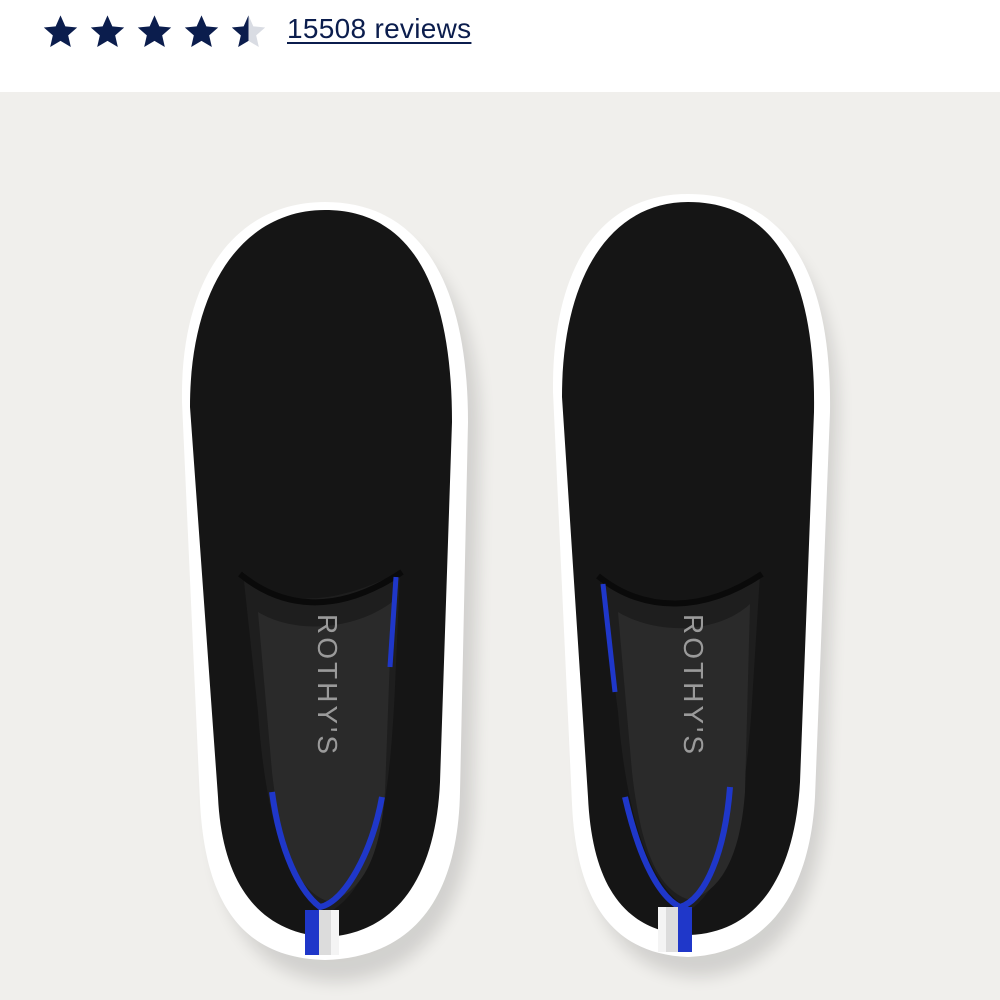 This screenshot has height=1000, width=1000. What do you see at coordinates (500, 46) in the screenshot?
I see `rating-summary: 15508 reviews` at bounding box center [500, 46].